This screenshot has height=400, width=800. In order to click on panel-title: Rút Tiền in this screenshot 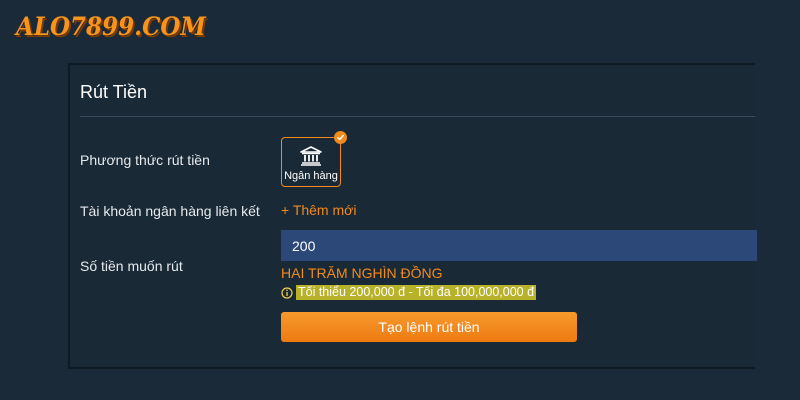, I will do `click(114, 92)`.